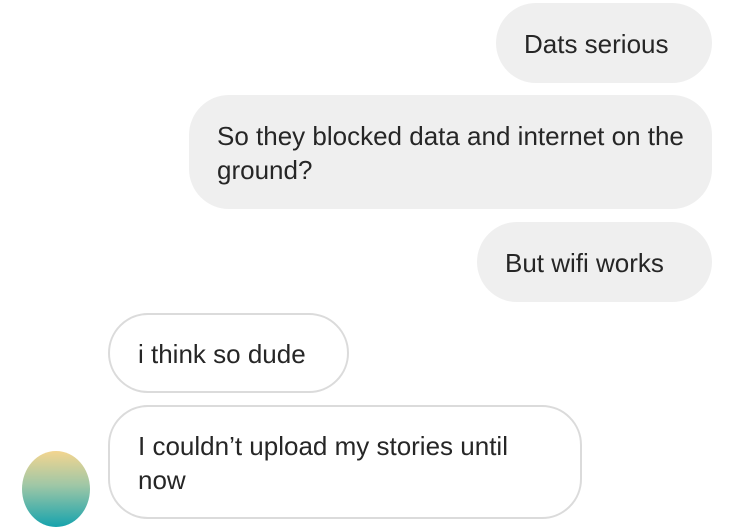  What do you see at coordinates (56, 489) in the screenshot?
I see `profile-avatar` at bounding box center [56, 489].